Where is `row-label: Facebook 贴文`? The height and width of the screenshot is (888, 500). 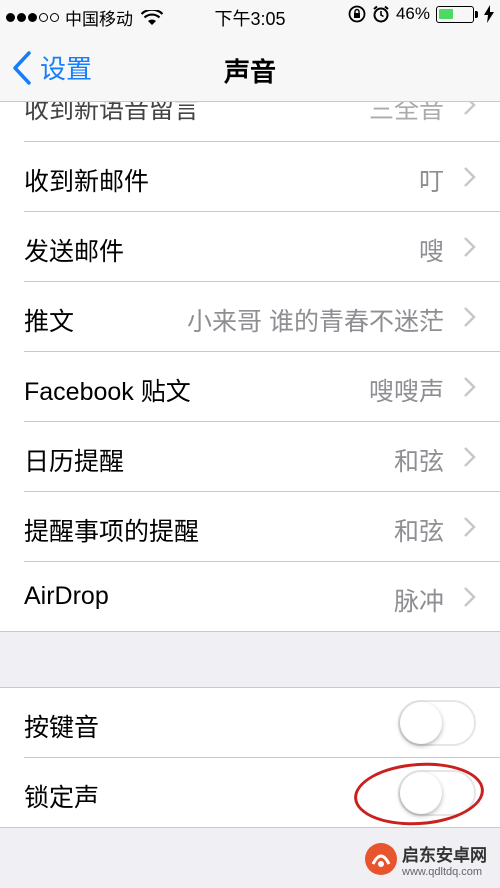
row-label: Facebook 贴文 is located at coordinates (107, 392).